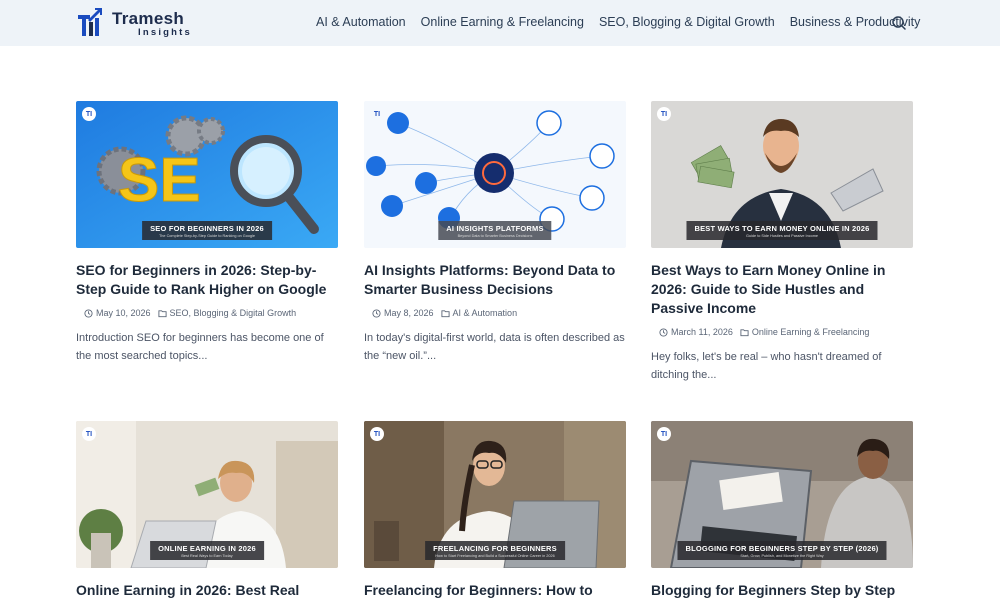 The image size is (1000, 600). What do you see at coordinates (207, 590) in the screenshot?
I see `post-title: Online Earning in 2026: Best Real Ways` at bounding box center [207, 590].